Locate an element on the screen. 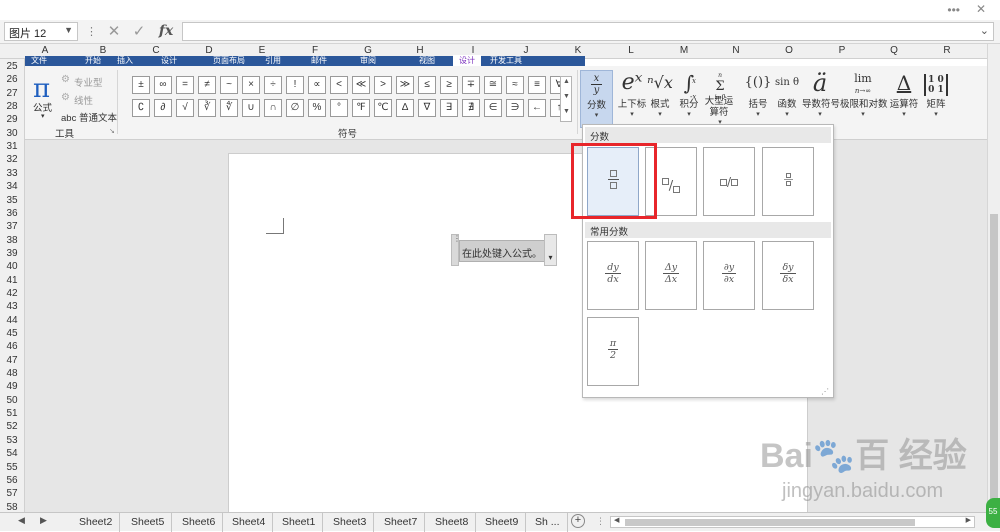 The width and height of the screenshot is (1000, 532). symbol-button: ≥ is located at coordinates (449, 85).